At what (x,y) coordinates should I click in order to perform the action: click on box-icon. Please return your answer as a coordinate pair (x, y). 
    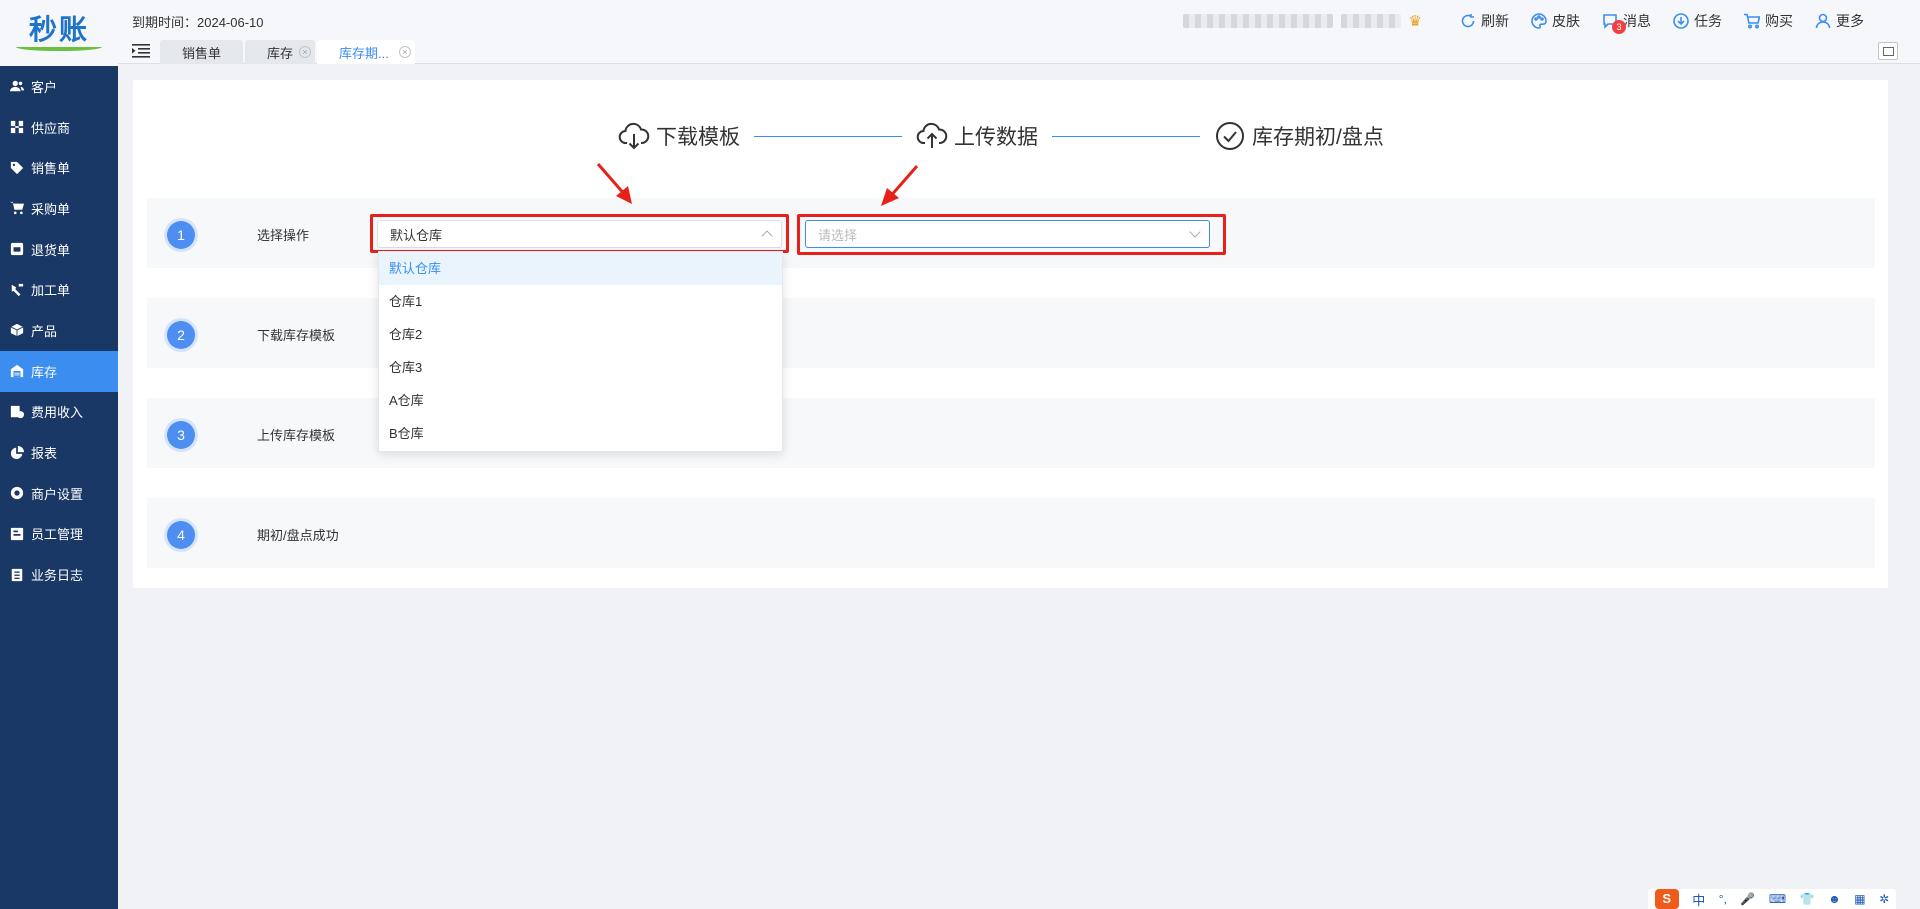
    Looking at the image, I should click on (16, 330).